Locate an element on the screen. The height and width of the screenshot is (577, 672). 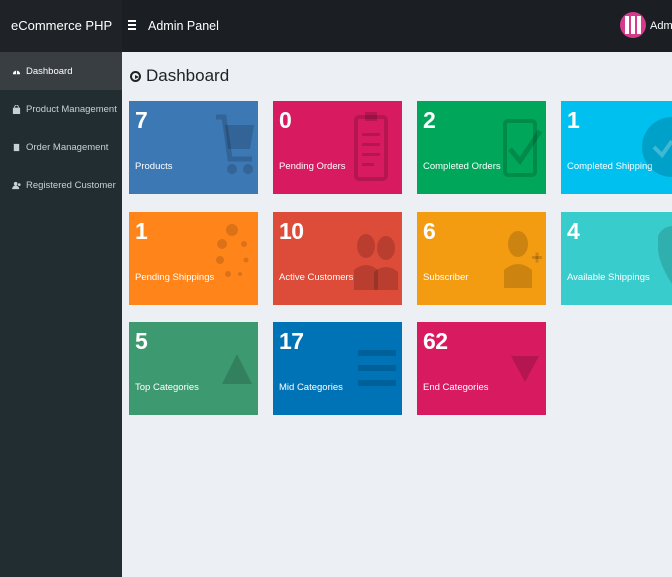
sidebar-item-order-management: Order Management is located at coordinates (61, 147).